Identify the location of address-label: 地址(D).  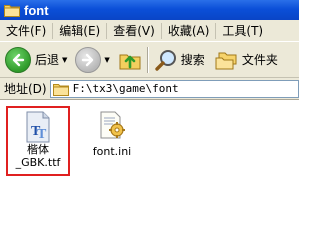
(25, 89).